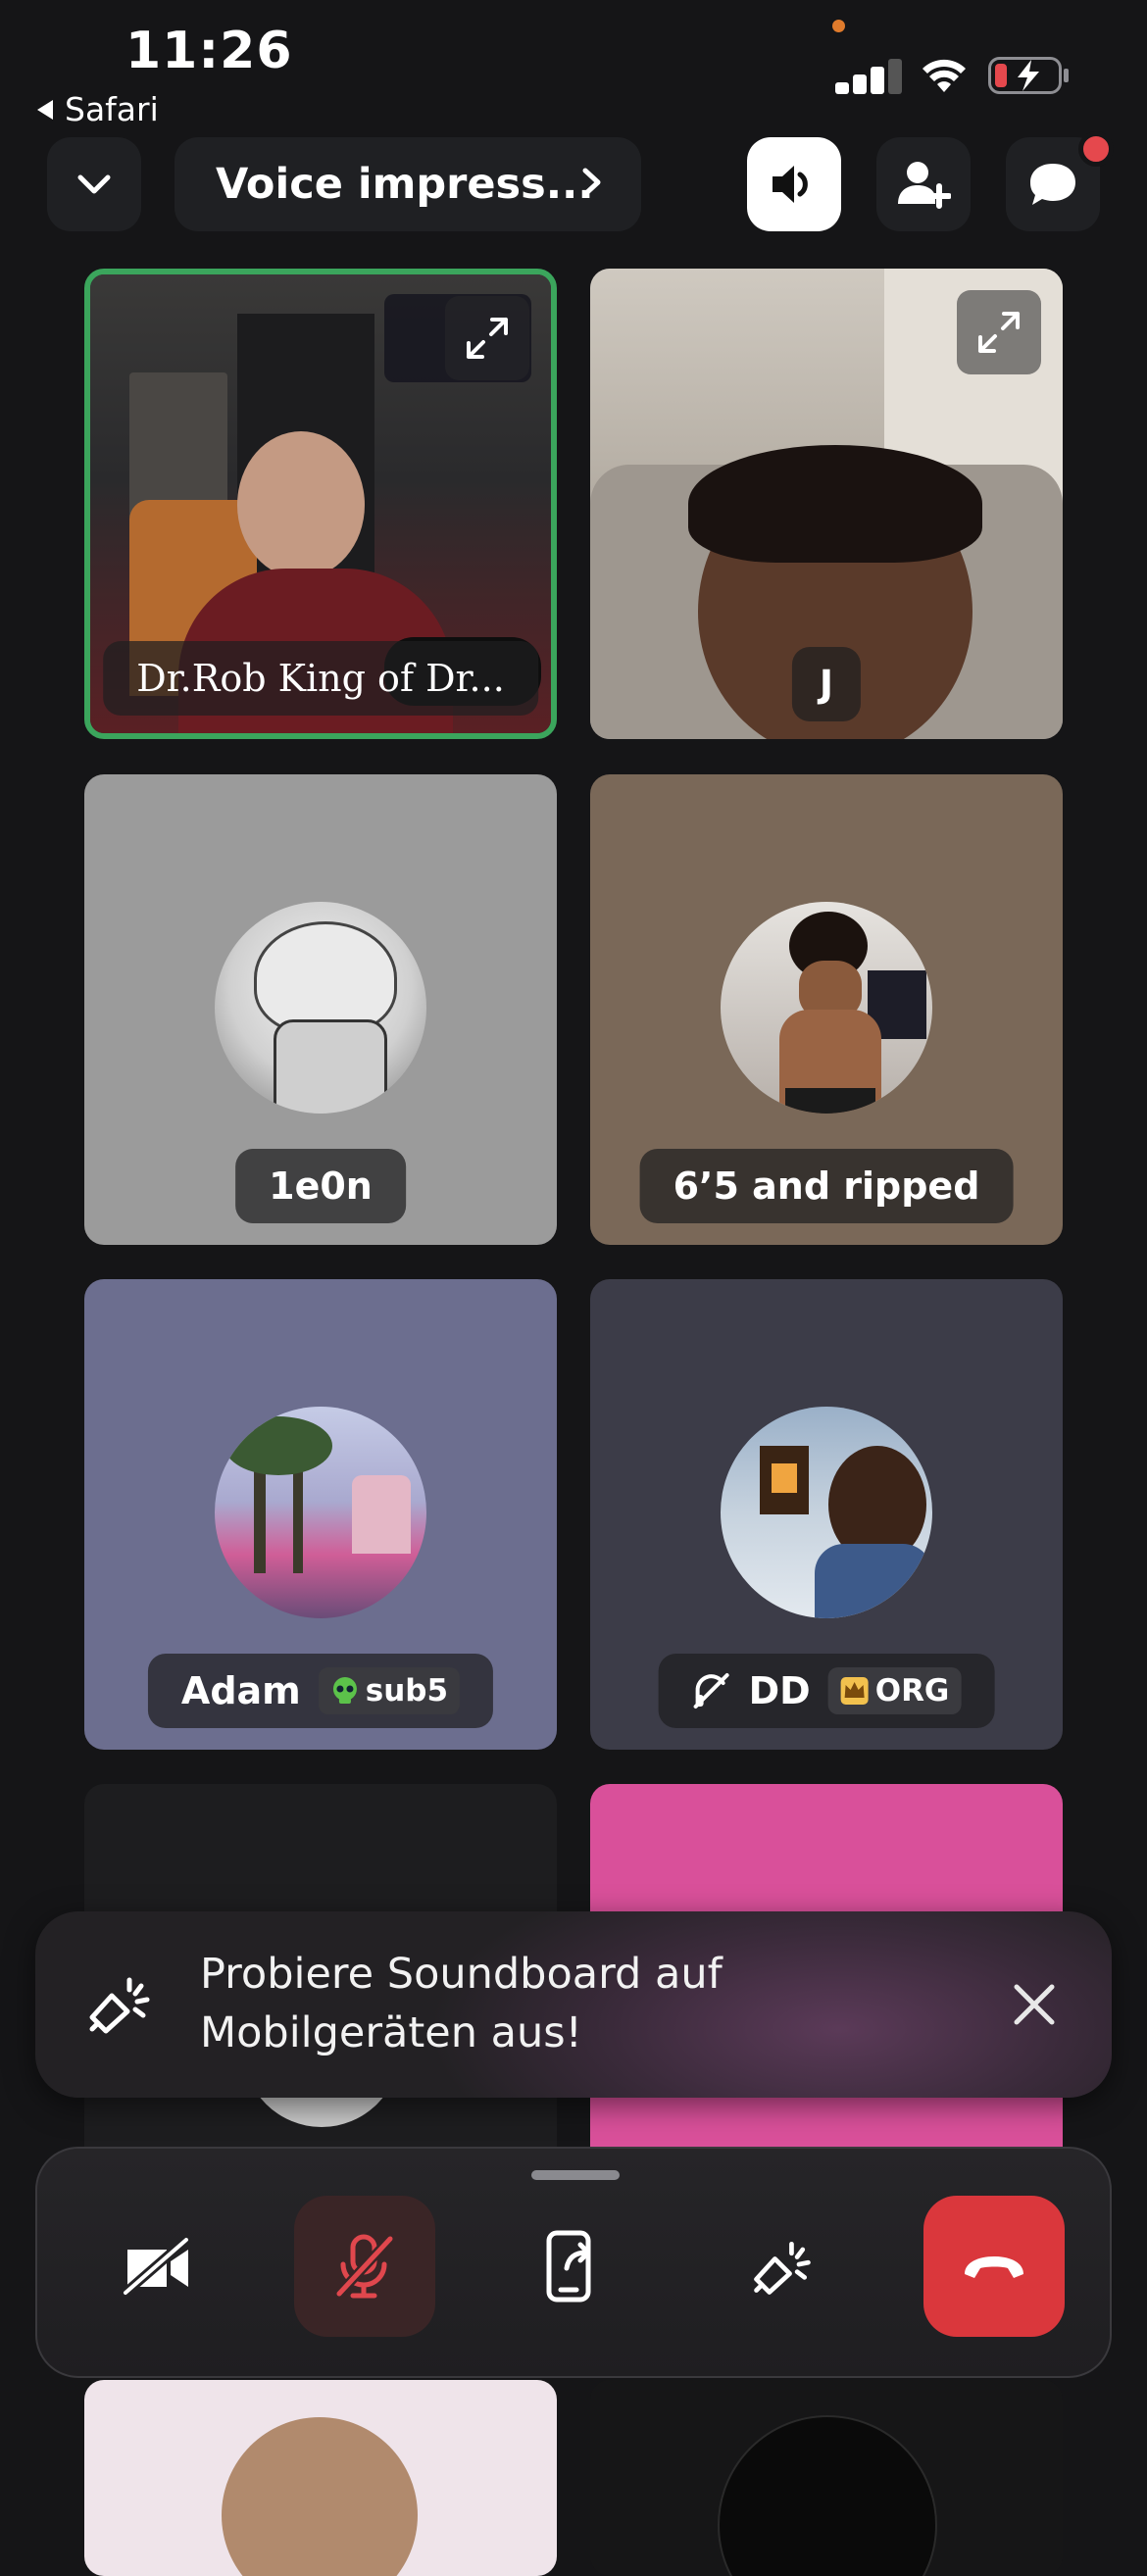  I want to click on collapse-call-button, so click(94, 184).